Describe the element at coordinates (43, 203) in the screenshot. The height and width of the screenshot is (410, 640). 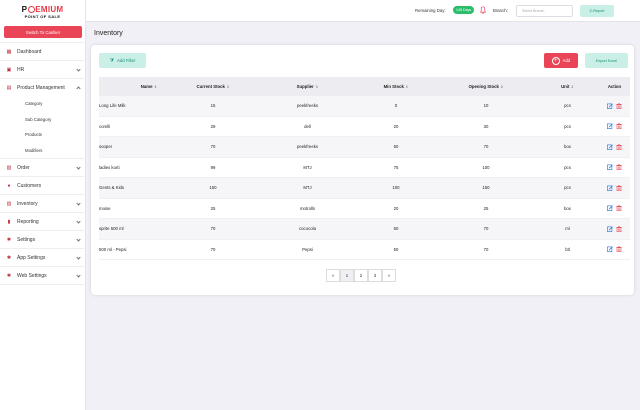
I see `sidebar-item-inventory: ▥ Inventory` at that location.